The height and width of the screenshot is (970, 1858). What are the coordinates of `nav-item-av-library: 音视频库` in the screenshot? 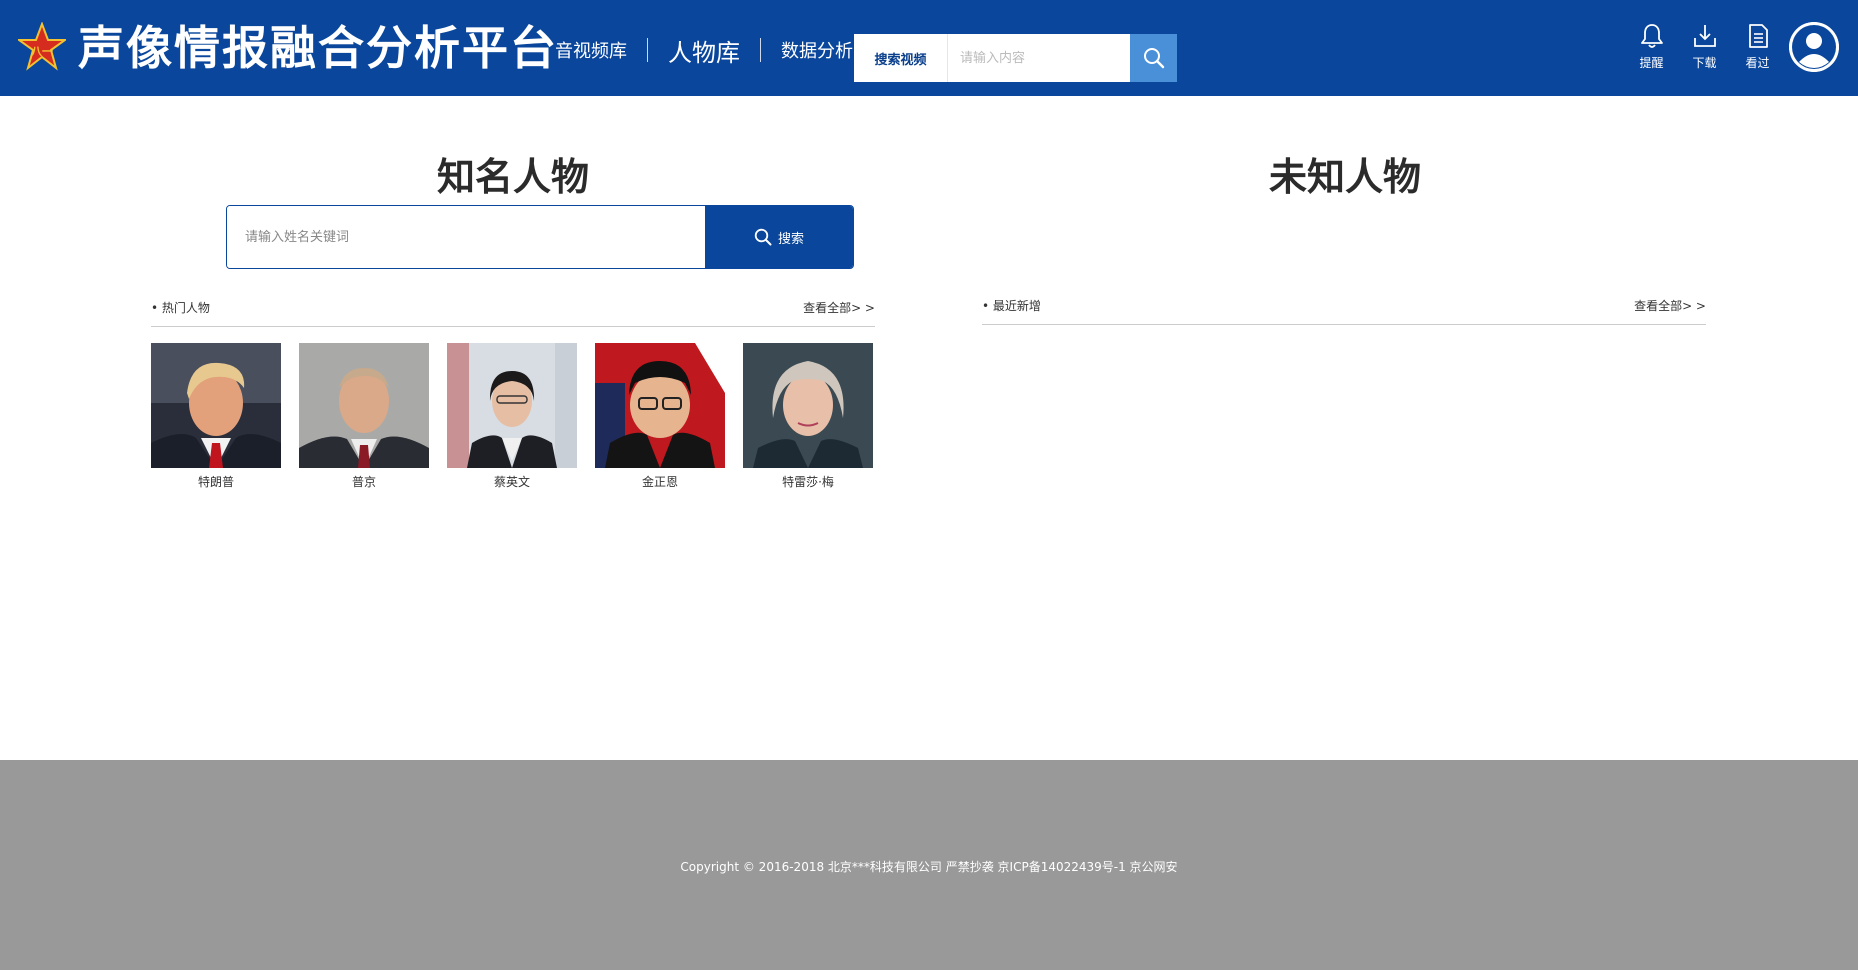 It's located at (591, 50).